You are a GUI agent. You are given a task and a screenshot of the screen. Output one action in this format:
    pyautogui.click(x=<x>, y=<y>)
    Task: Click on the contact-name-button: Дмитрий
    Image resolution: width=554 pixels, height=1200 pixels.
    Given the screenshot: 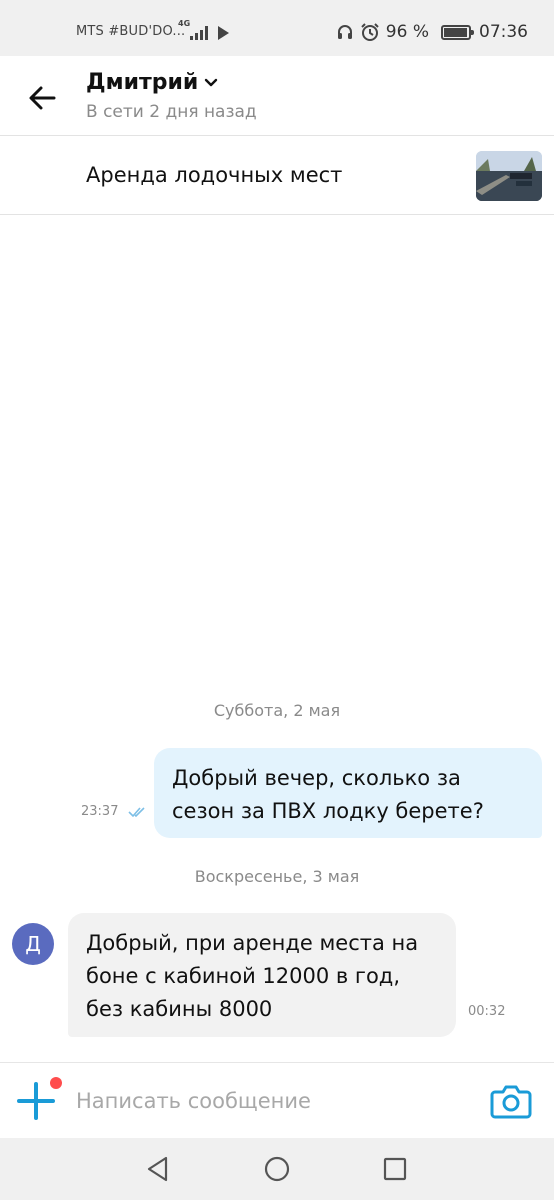 What is the action you would take?
    pyautogui.click(x=152, y=82)
    